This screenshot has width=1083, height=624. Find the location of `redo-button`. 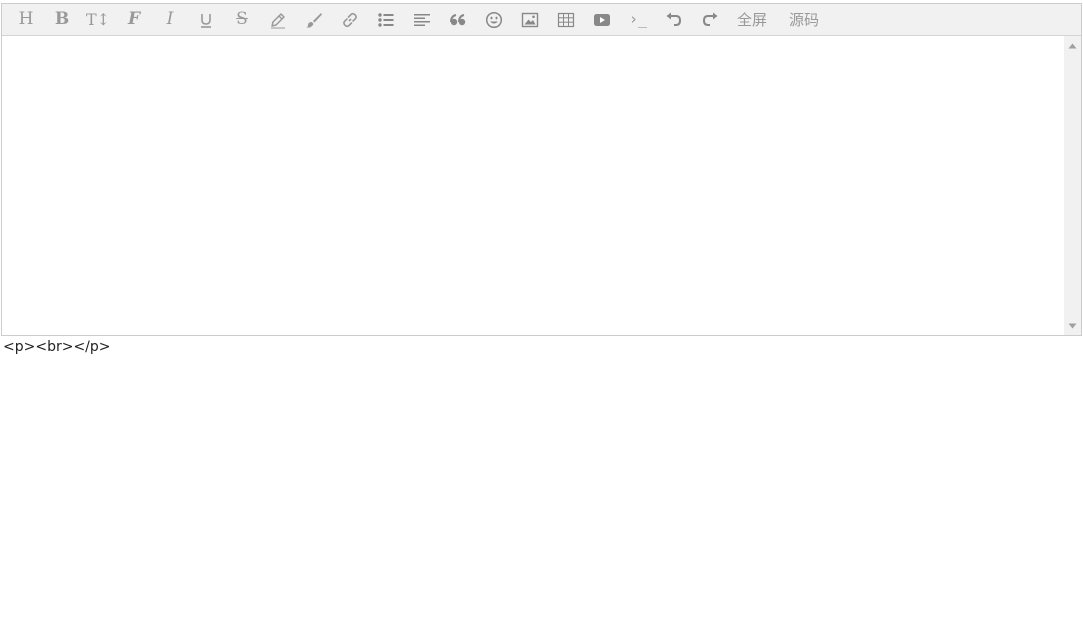

redo-button is located at coordinates (710, 19).